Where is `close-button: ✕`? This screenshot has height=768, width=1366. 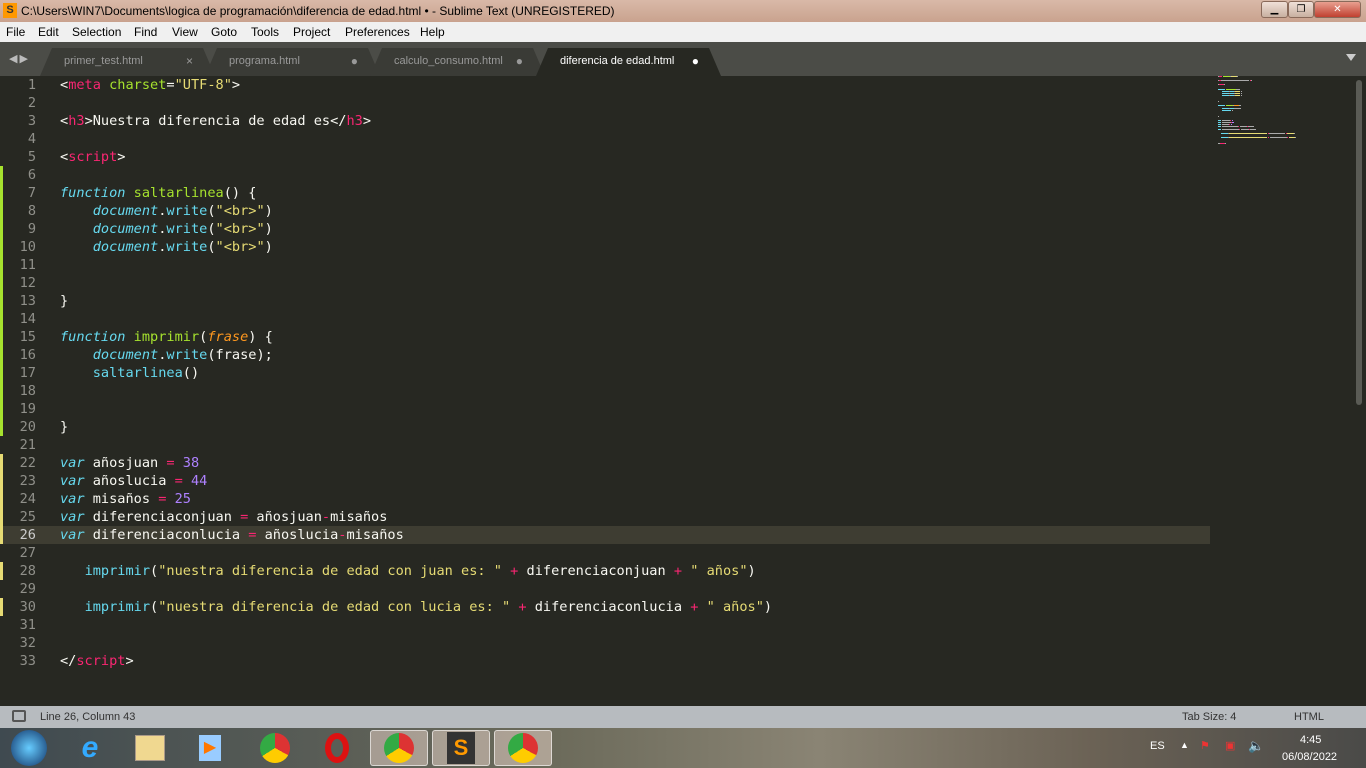 close-button: ✕ is located at coordinates (1337, 9).